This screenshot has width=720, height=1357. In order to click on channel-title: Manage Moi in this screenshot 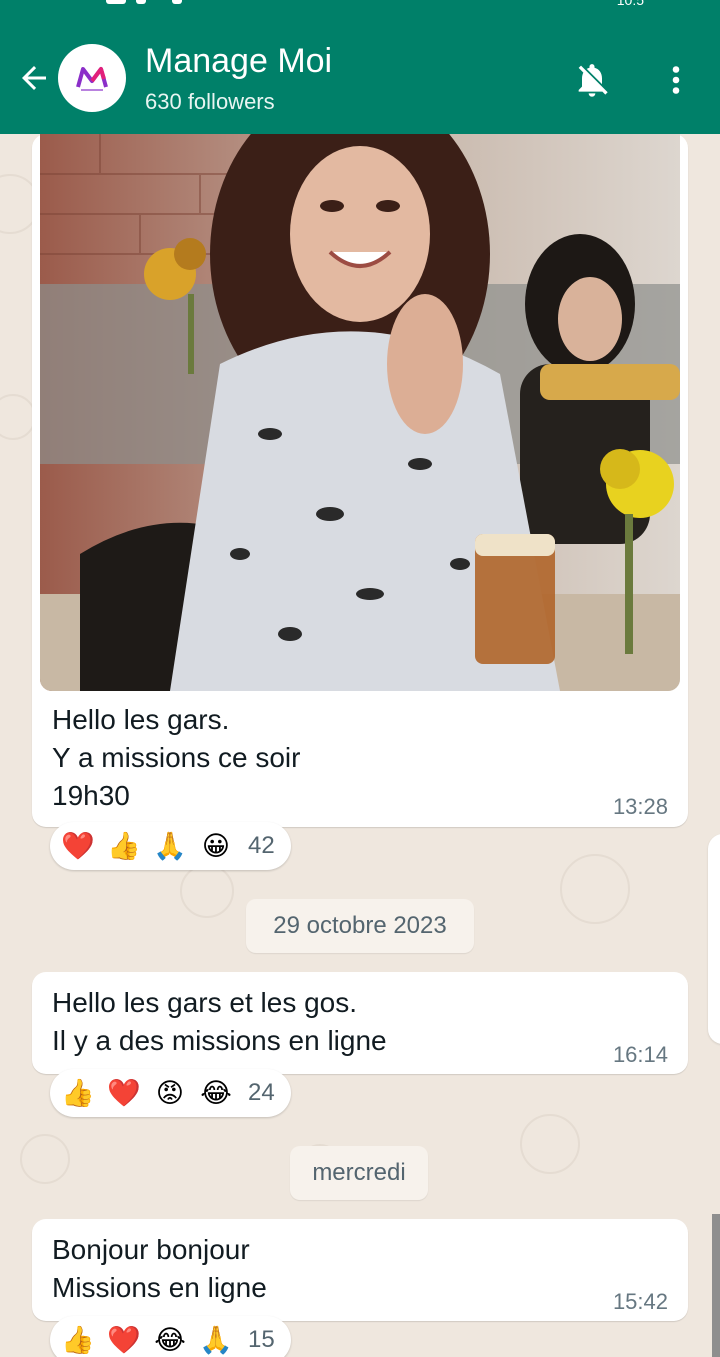, I will do `click(238, 61)`.